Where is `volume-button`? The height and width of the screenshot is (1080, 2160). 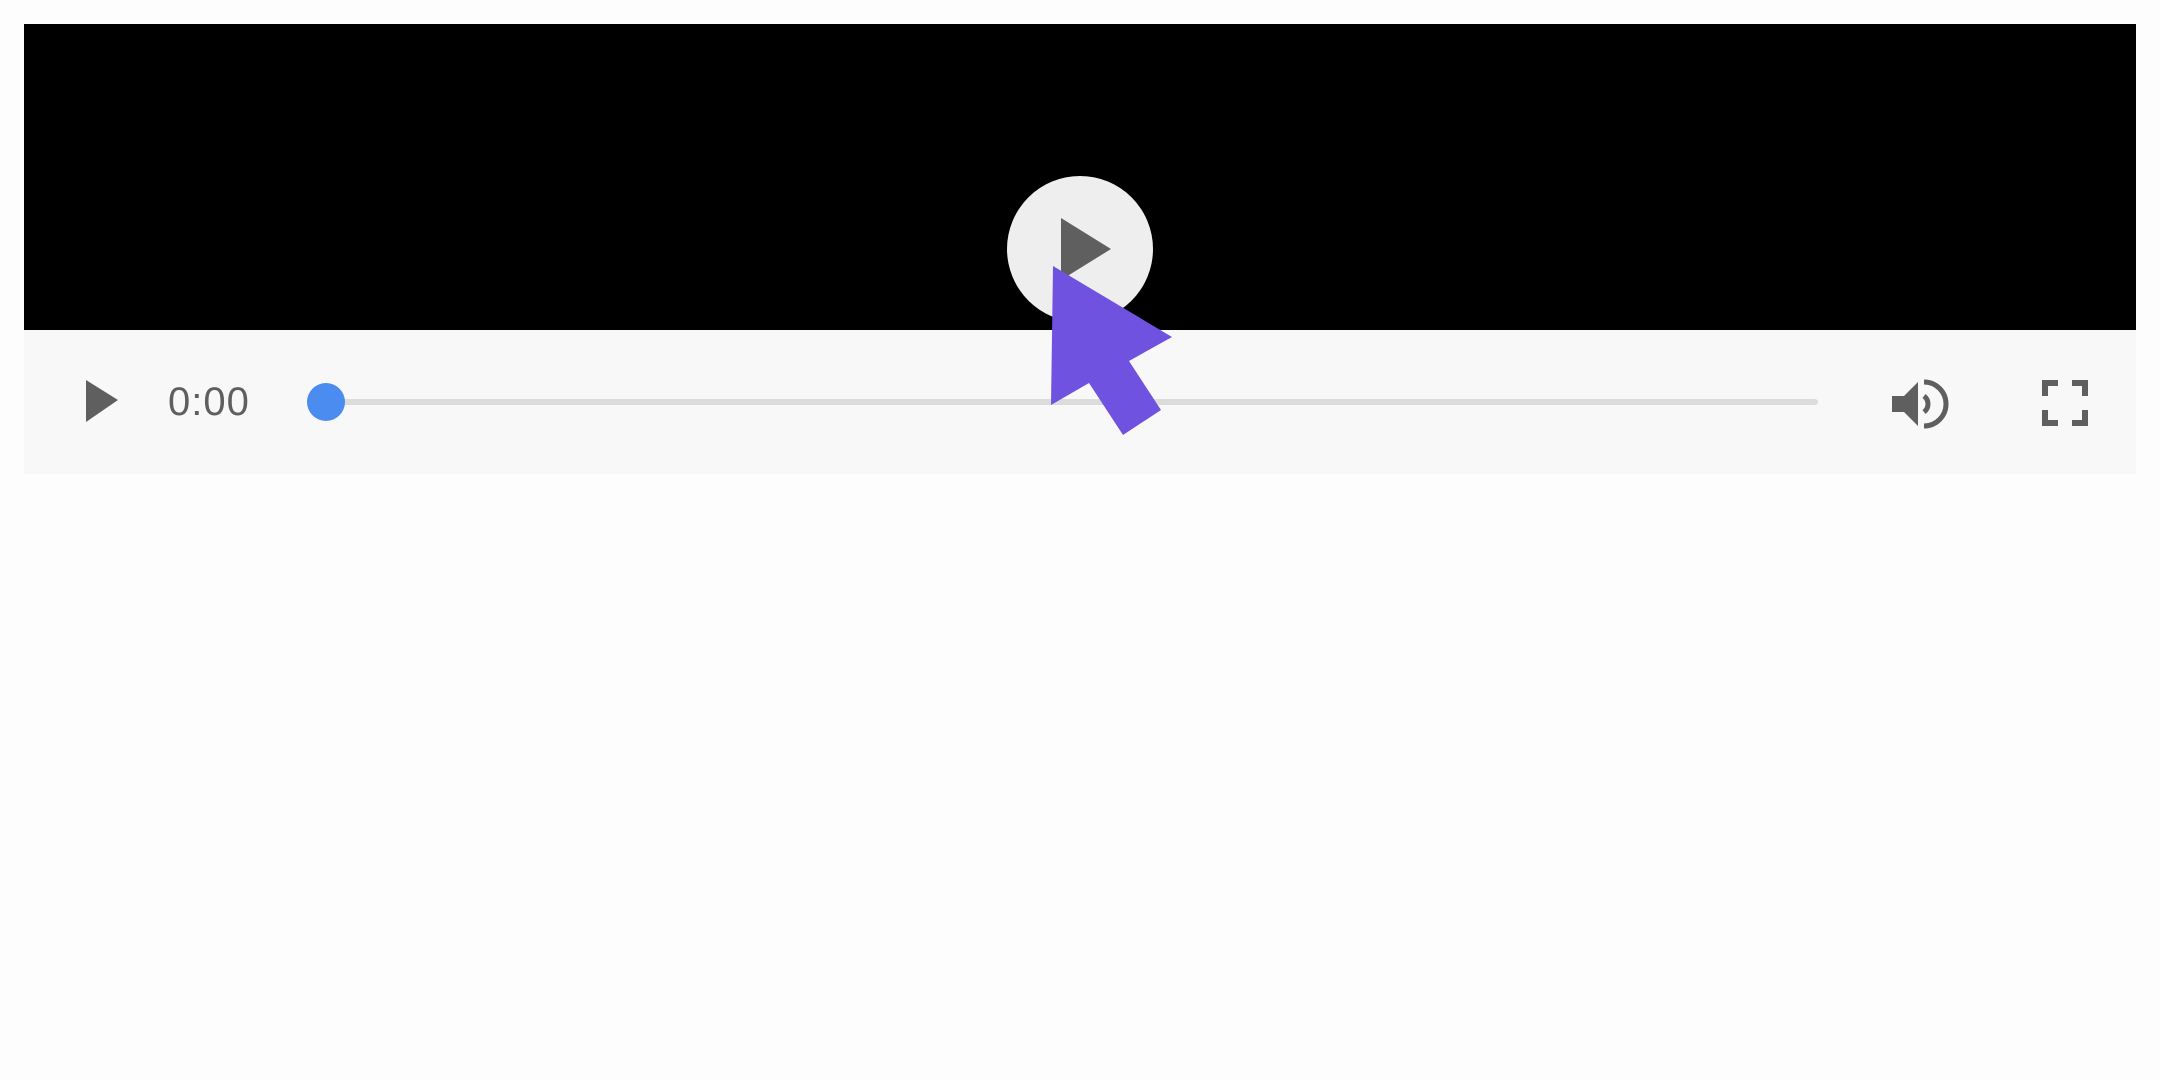 volume-button is located at coordinates (1920, 404).